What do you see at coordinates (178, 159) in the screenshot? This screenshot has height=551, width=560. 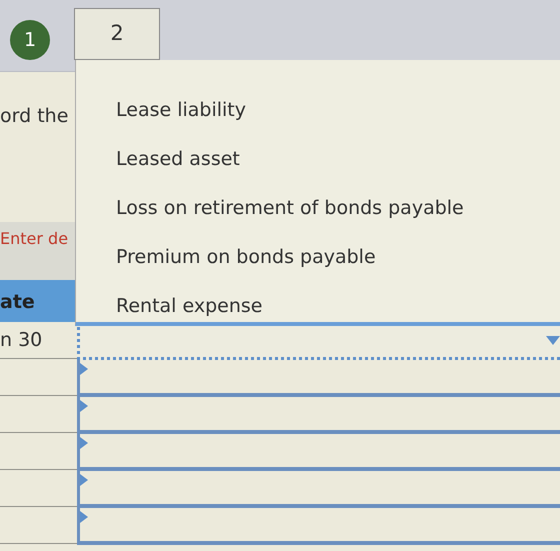 I see `menu-option: Leased asset` at bounding box center [178, 159].